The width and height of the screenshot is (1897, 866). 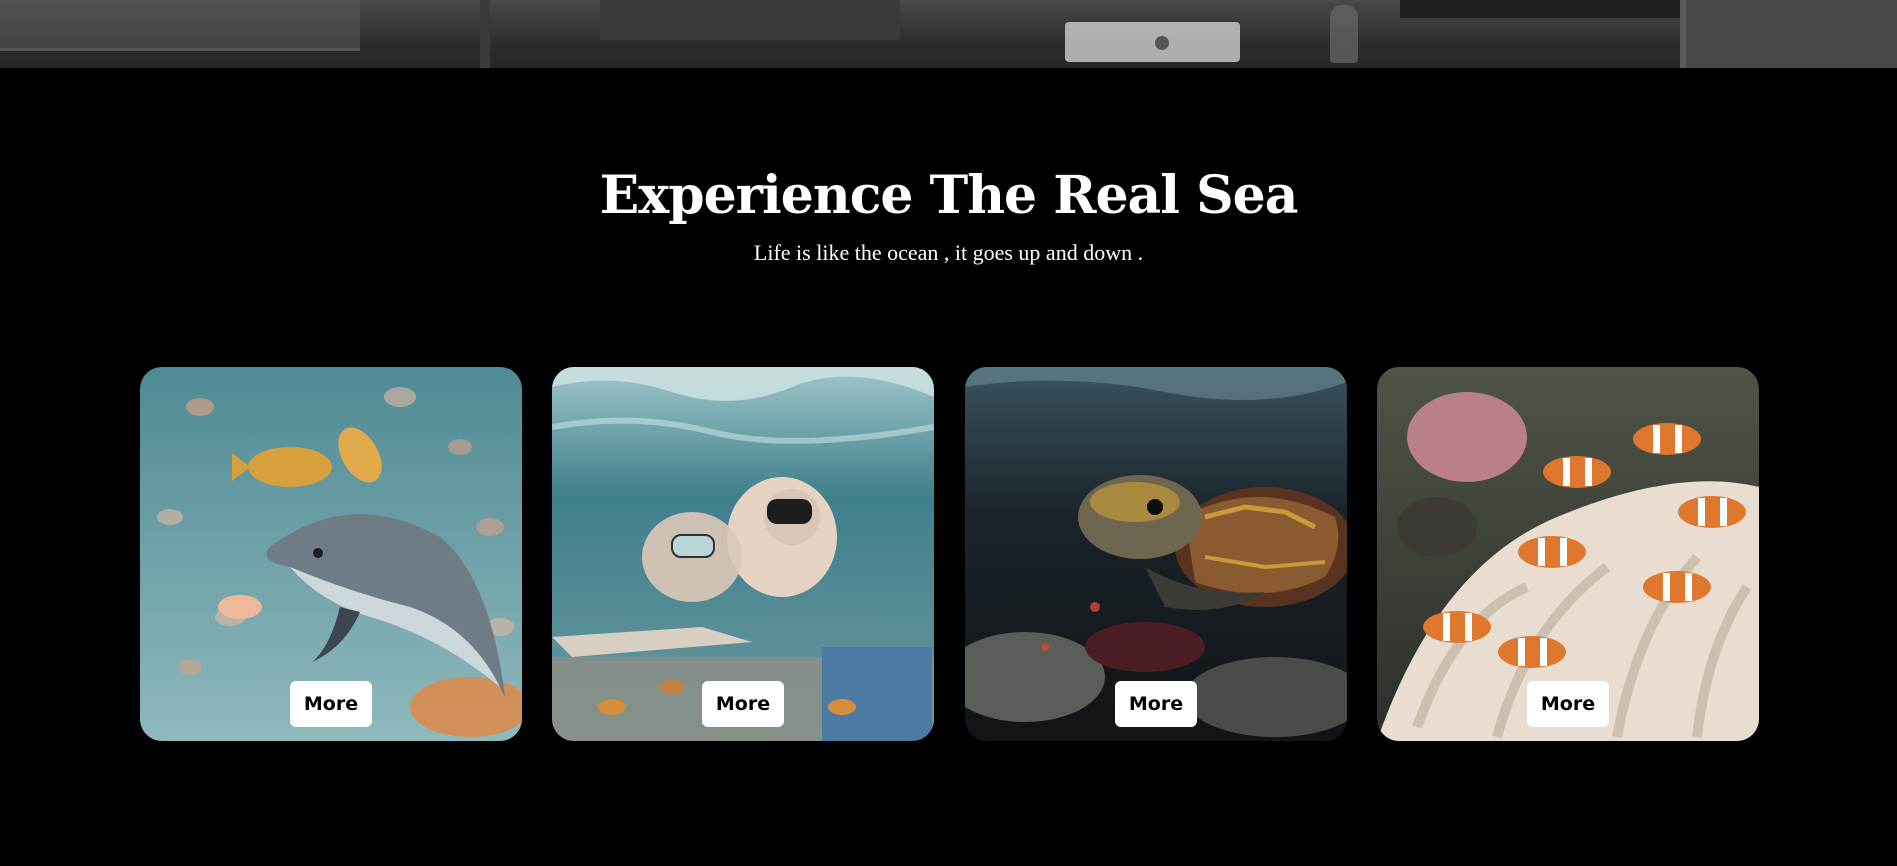 What do you see at coordinates (948, 34) in the screenshot?
I see `hero-image` at bounding box center [948, 34].